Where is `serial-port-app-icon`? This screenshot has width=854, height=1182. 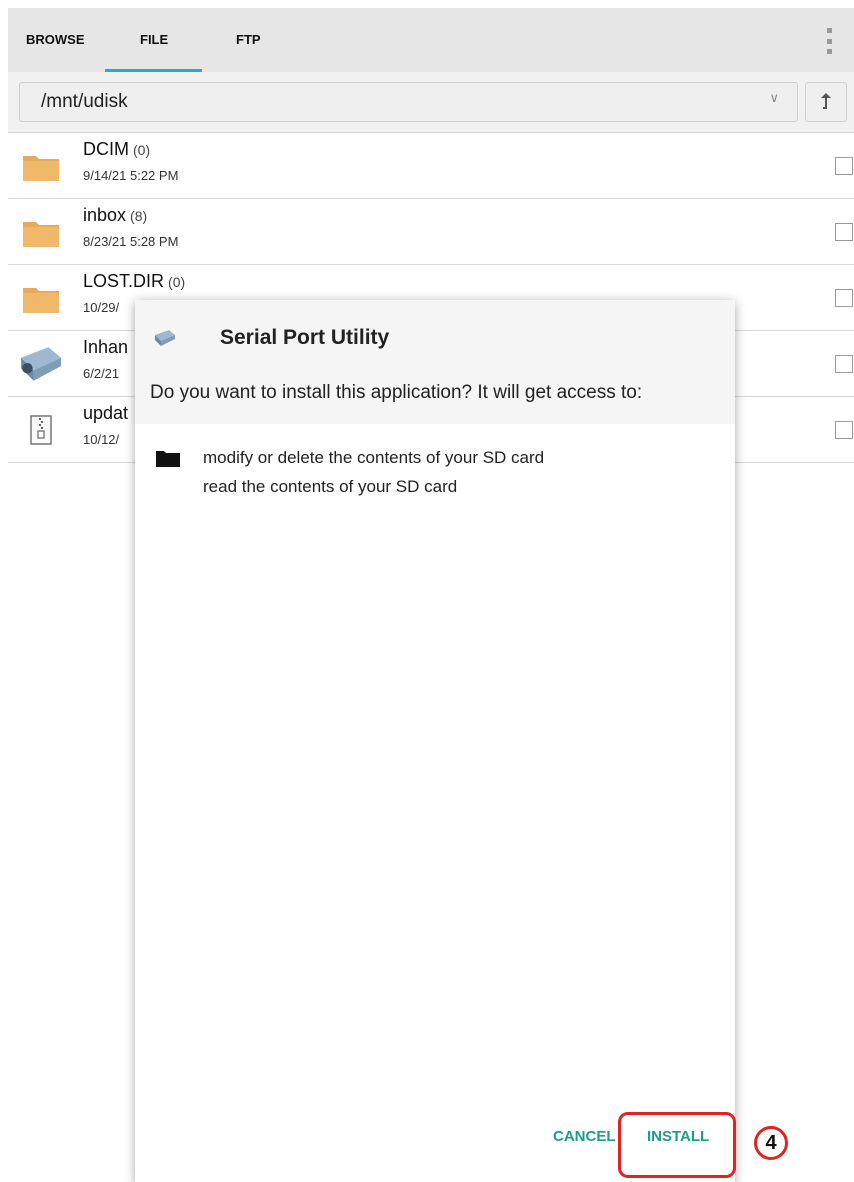 serial-port-app-icon is located at coordinates (165, 338).